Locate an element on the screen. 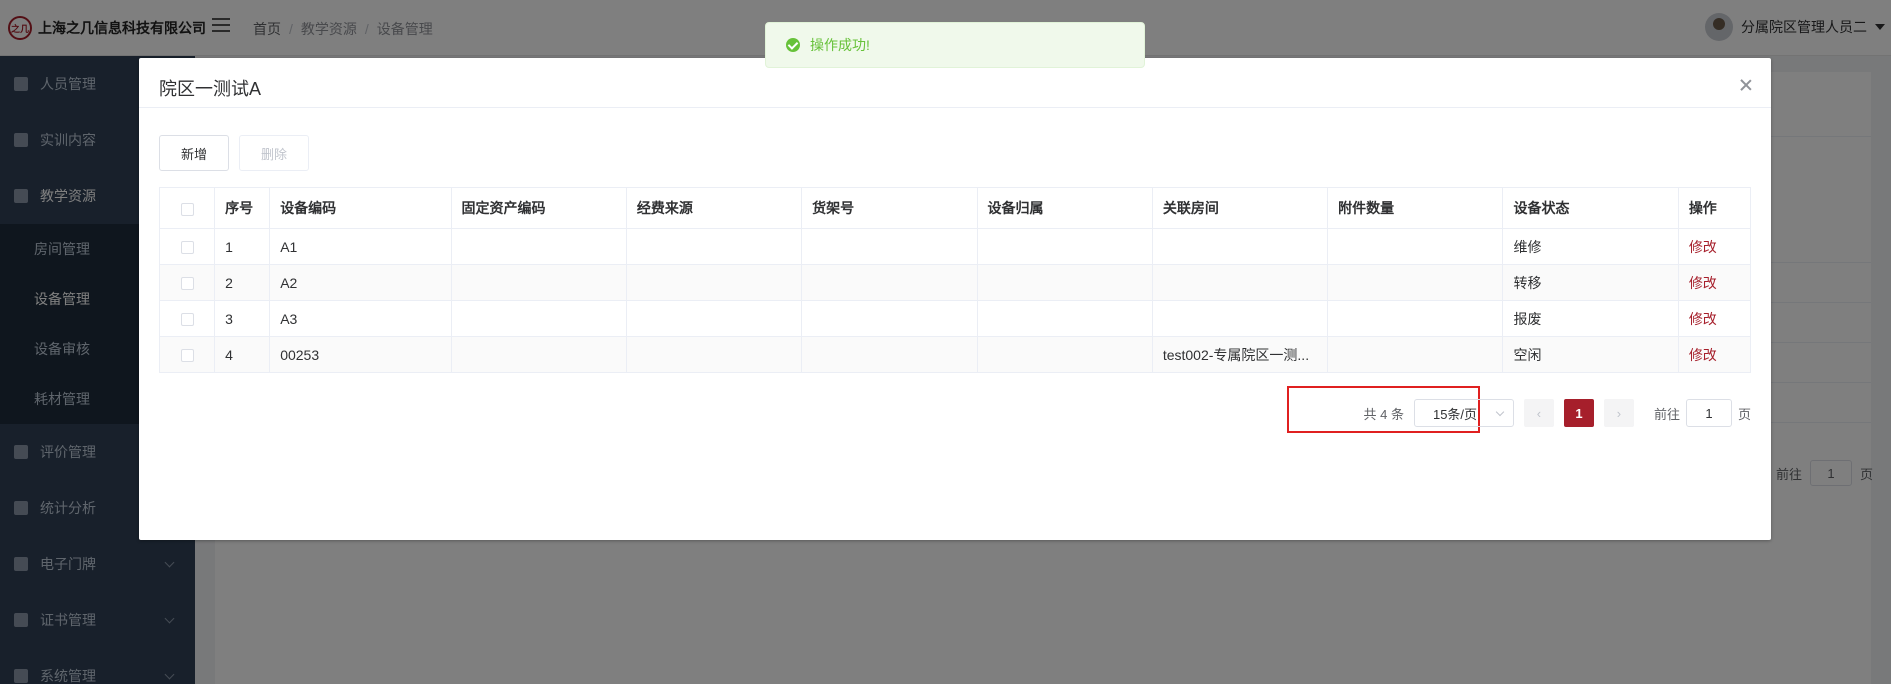 This screenshot has width=1891, height=684. table-row: 1 A1 维修 修改 is located at coordinates (955, 246).